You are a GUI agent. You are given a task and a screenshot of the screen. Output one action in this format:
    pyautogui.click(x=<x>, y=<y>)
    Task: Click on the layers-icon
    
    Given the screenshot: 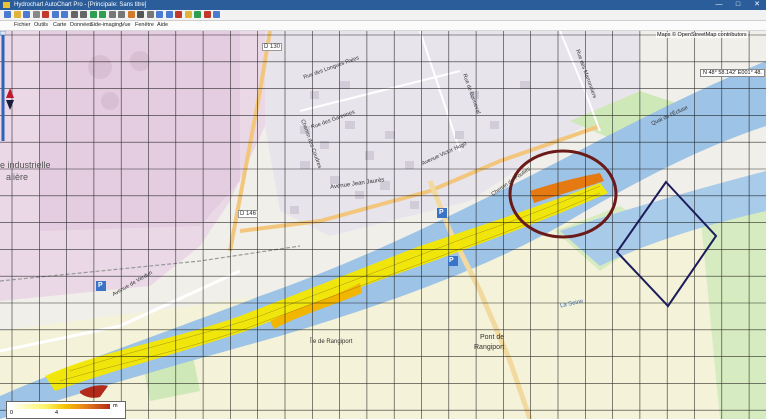 What is the action you would take?
    pyautogui.click(x=131, y=14)
    